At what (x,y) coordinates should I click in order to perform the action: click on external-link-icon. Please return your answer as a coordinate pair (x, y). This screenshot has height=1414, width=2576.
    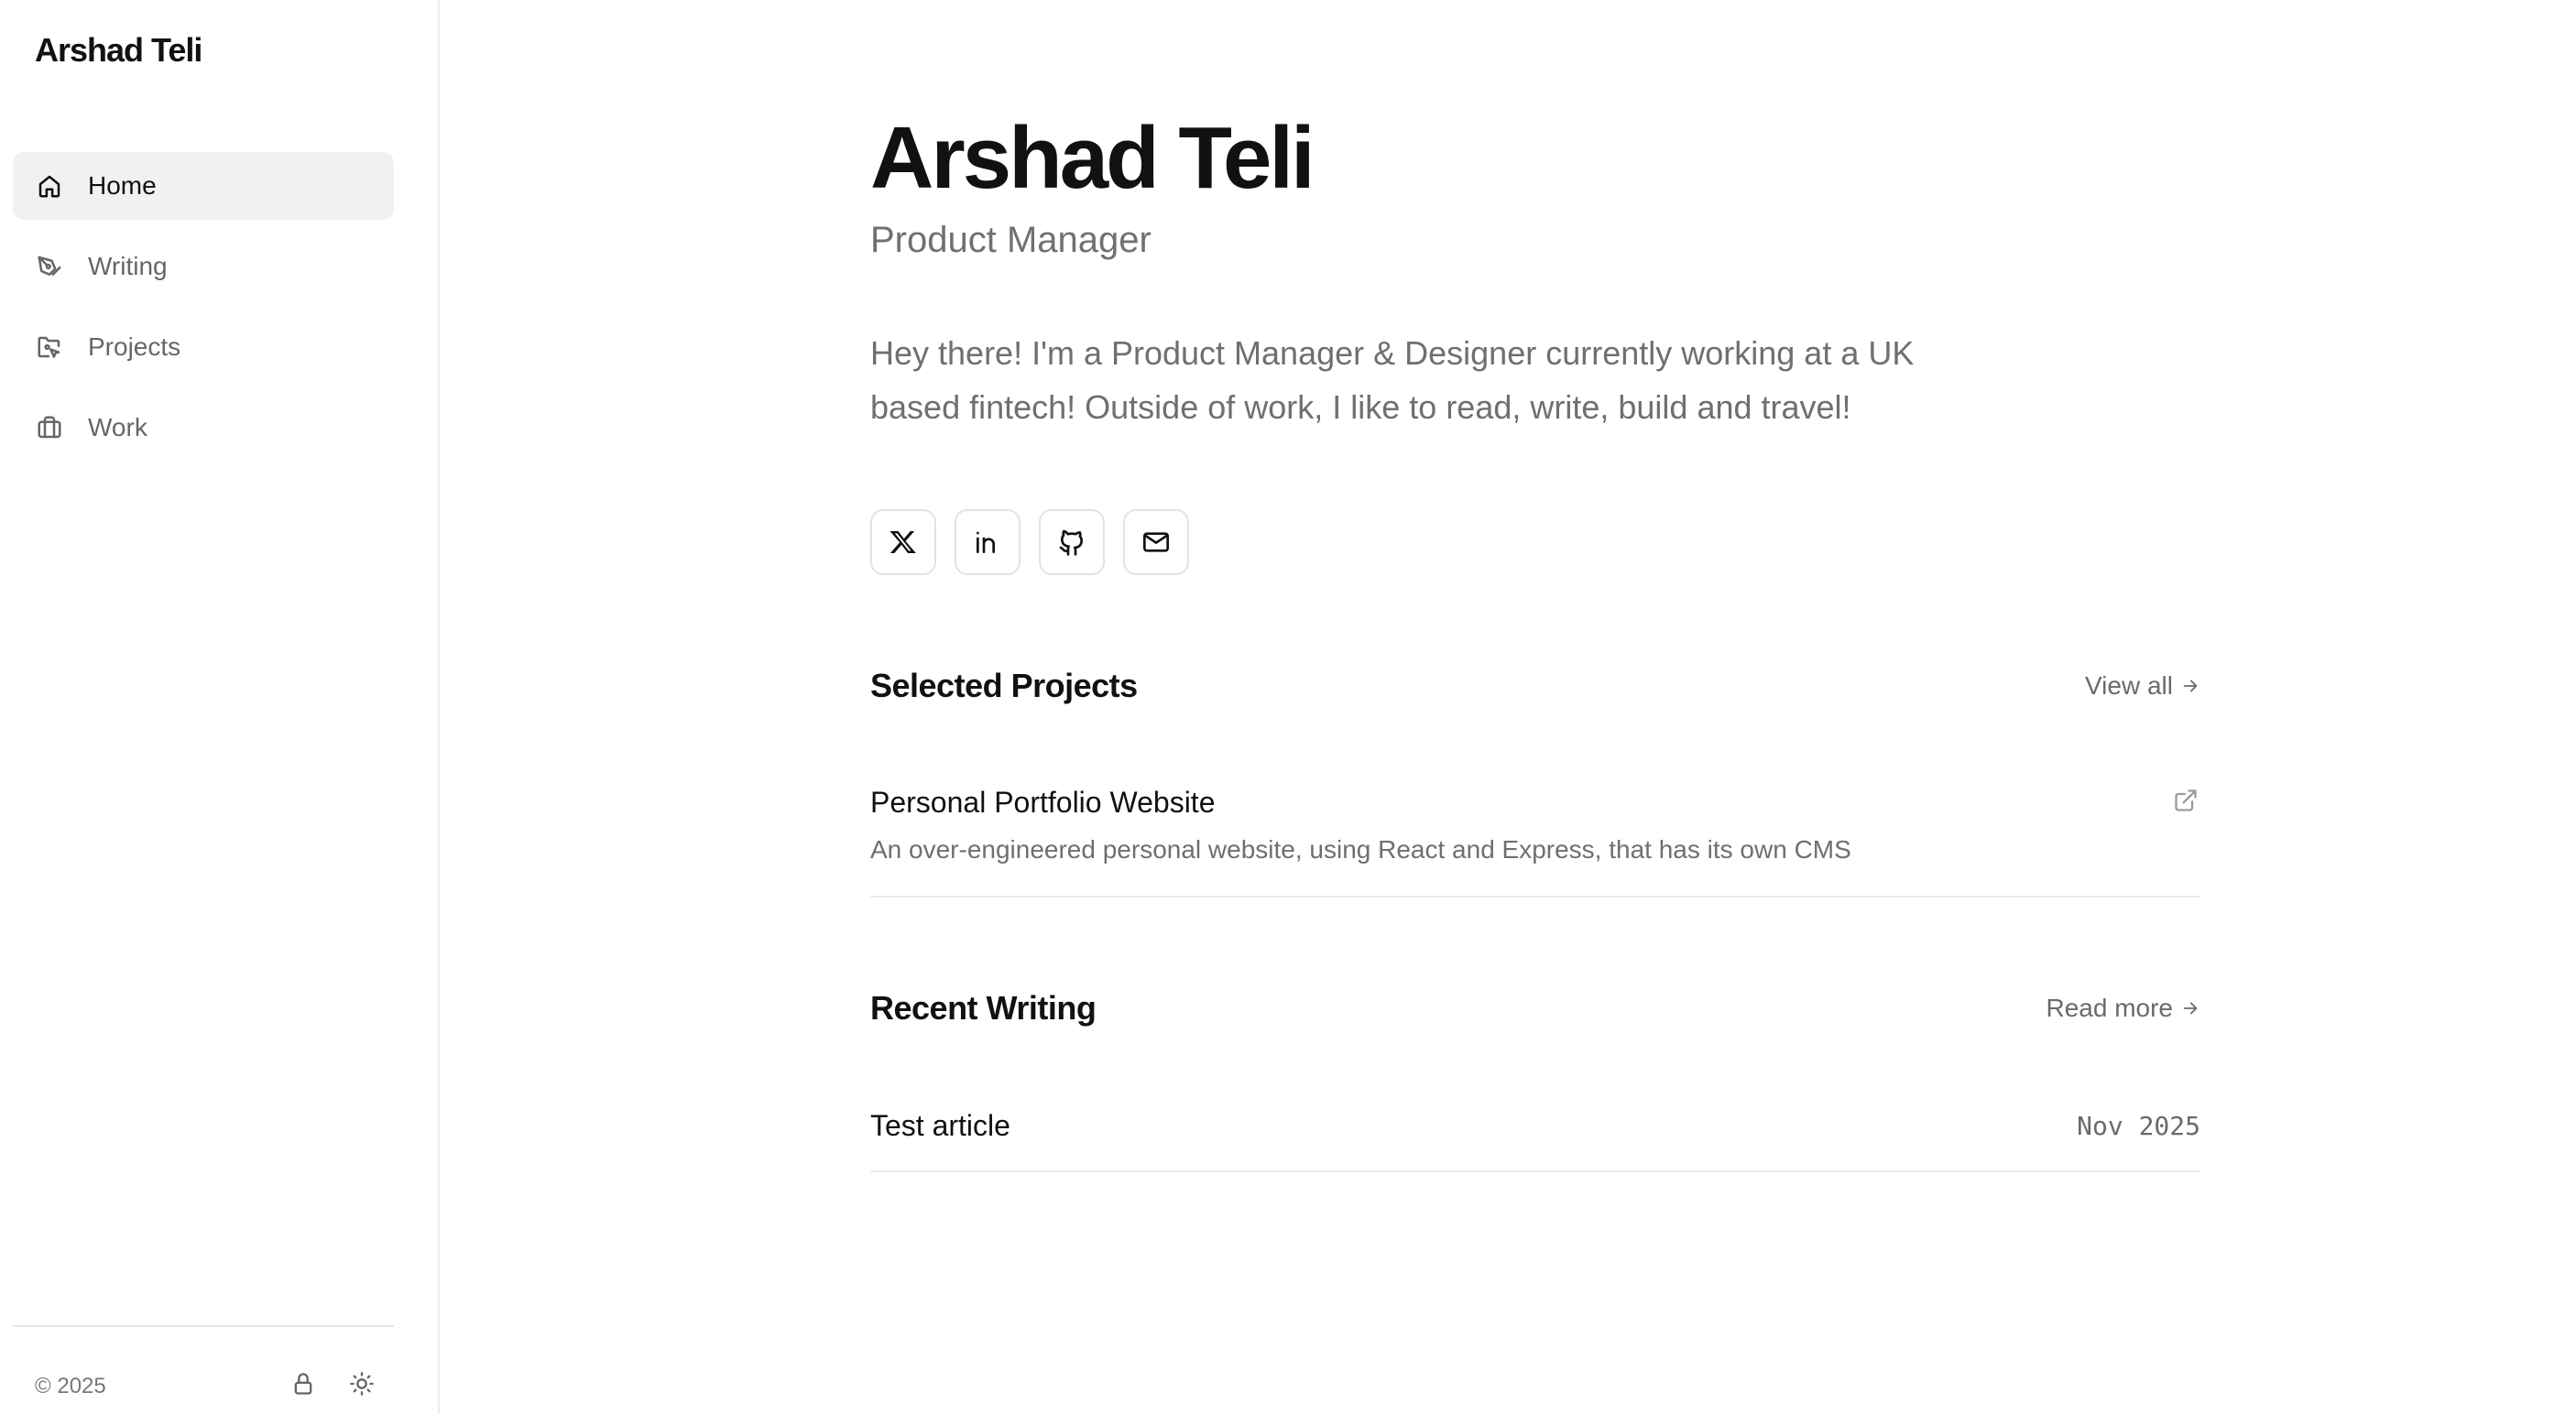
    Looking at the image, I should click on (2186, 801).